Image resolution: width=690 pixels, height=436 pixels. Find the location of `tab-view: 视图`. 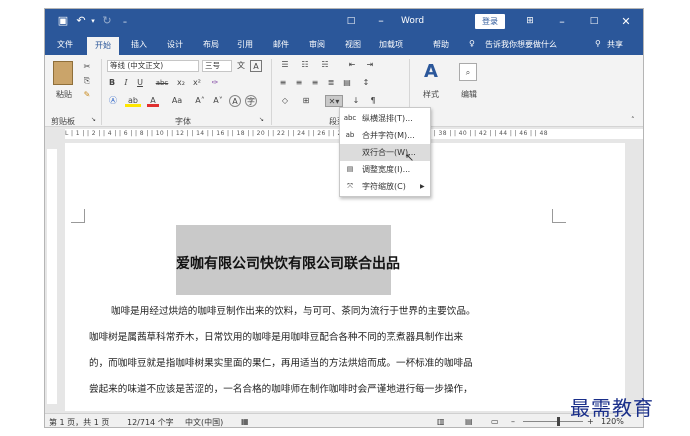

tab-view: 视图 is located at coordinates (353, 44).